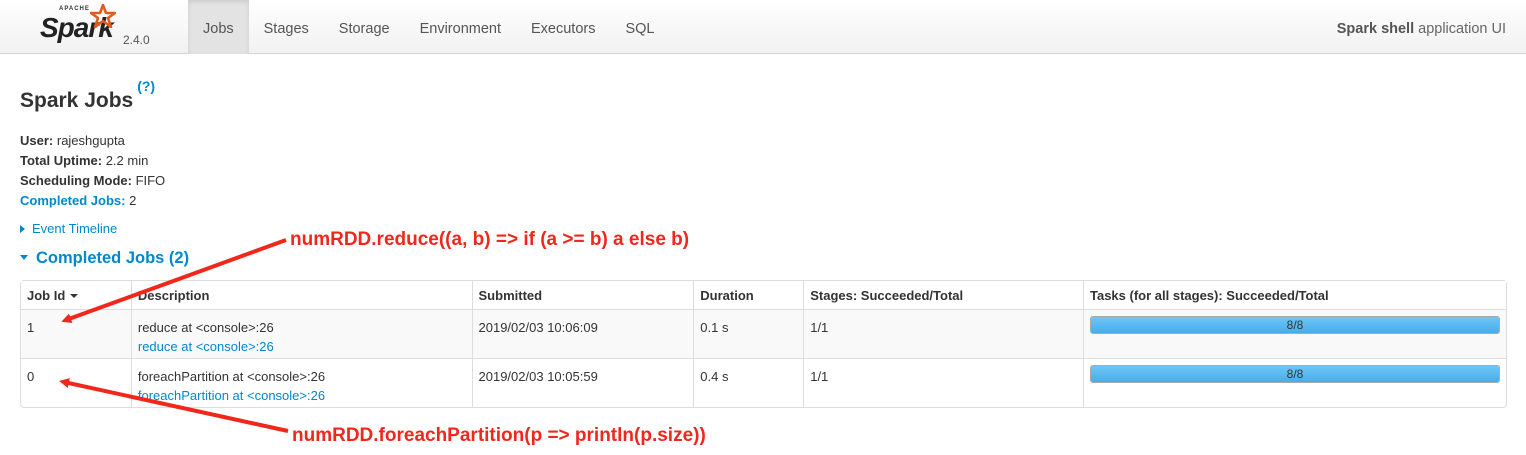 This screenshot has height=455, width=1526. Describe the element at coordinates (76, 333) in the screenshot. I see `job-id-cell: 1` at that location.